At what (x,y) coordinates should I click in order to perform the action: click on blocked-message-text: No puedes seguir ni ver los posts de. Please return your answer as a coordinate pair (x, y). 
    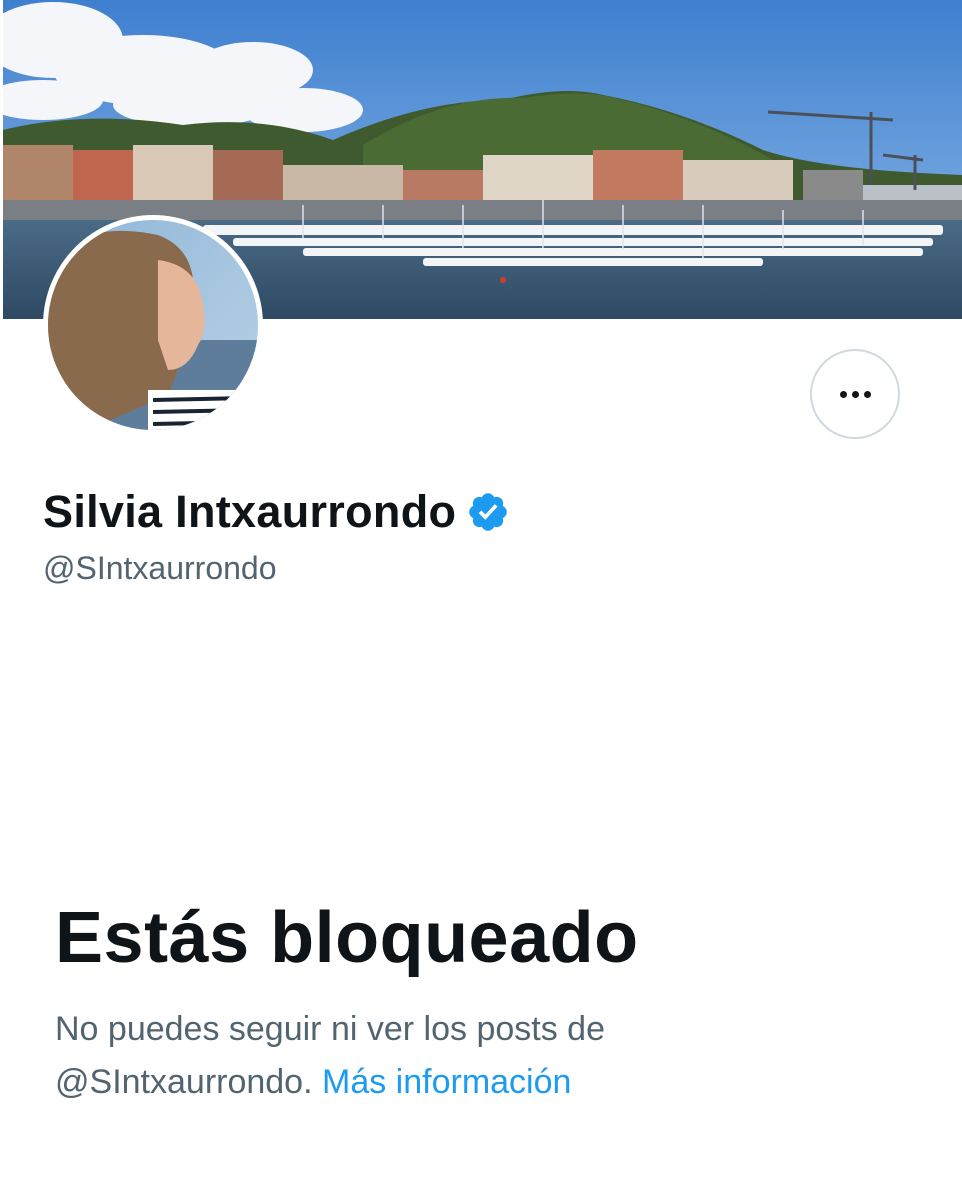
    Looking at the image, I should click on (330, 1029).